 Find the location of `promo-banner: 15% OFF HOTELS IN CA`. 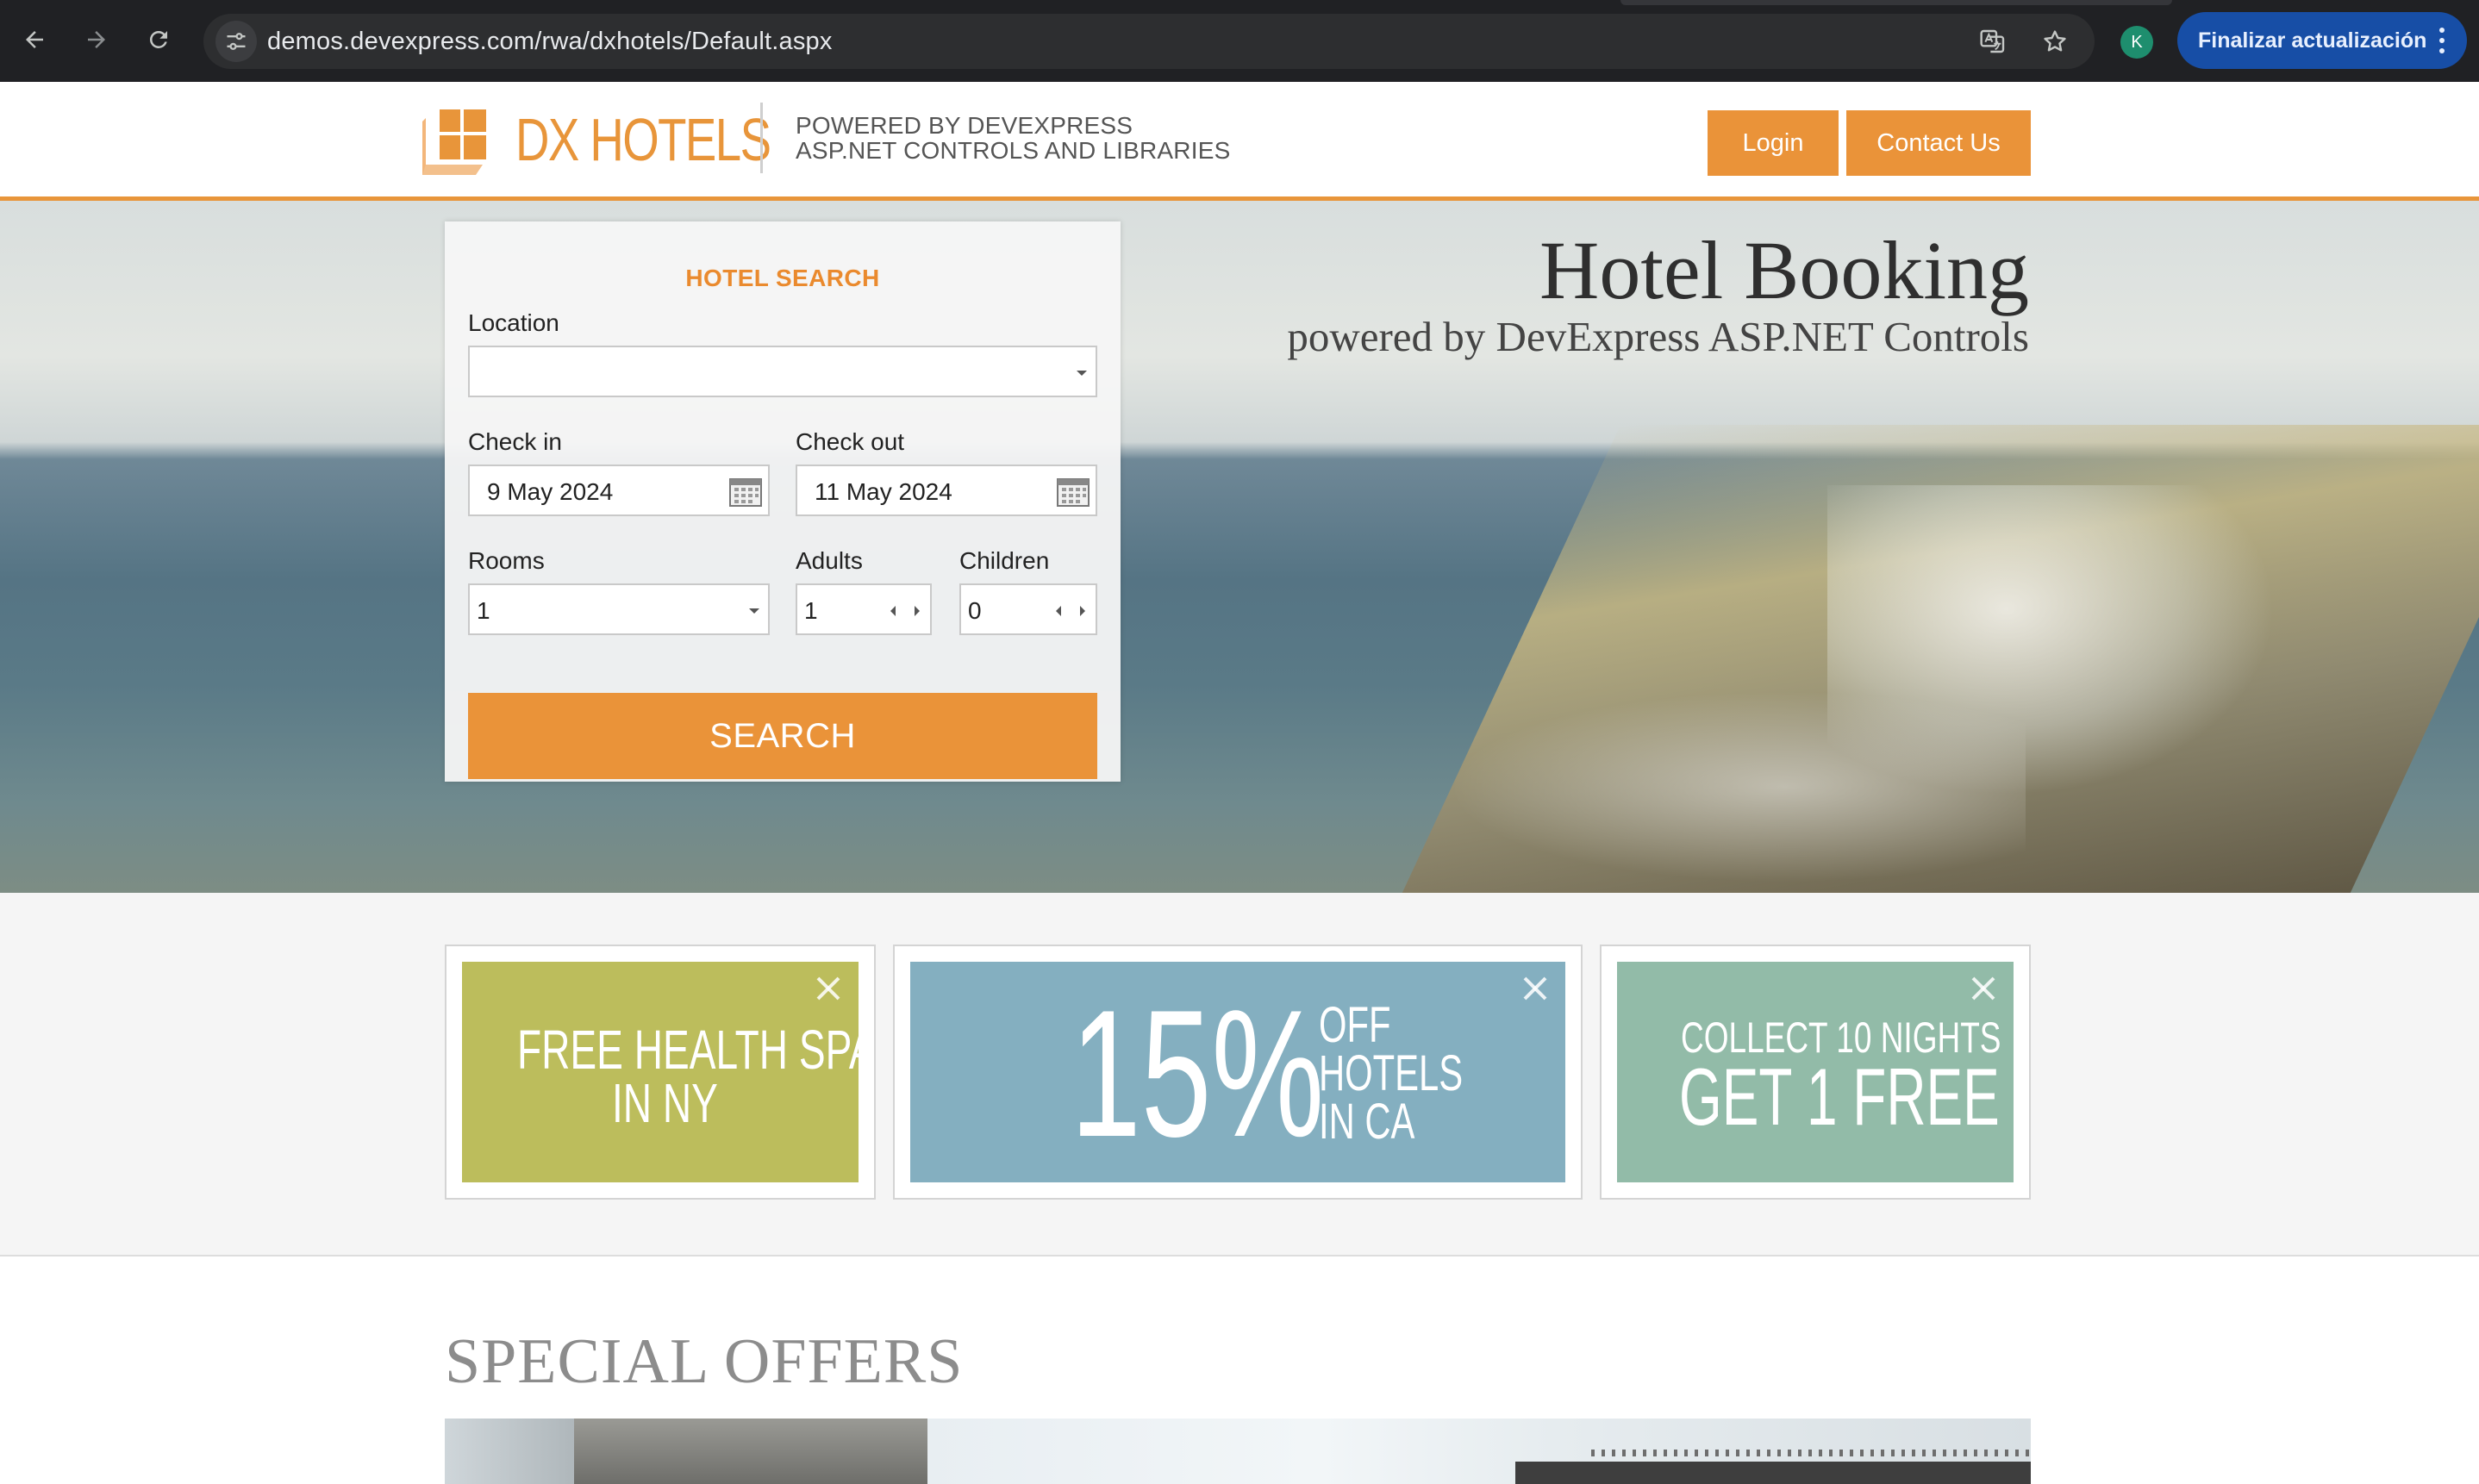

promo-banner: 15% OFF HOTELS IN CA is located at coordinates (1237, 1072).